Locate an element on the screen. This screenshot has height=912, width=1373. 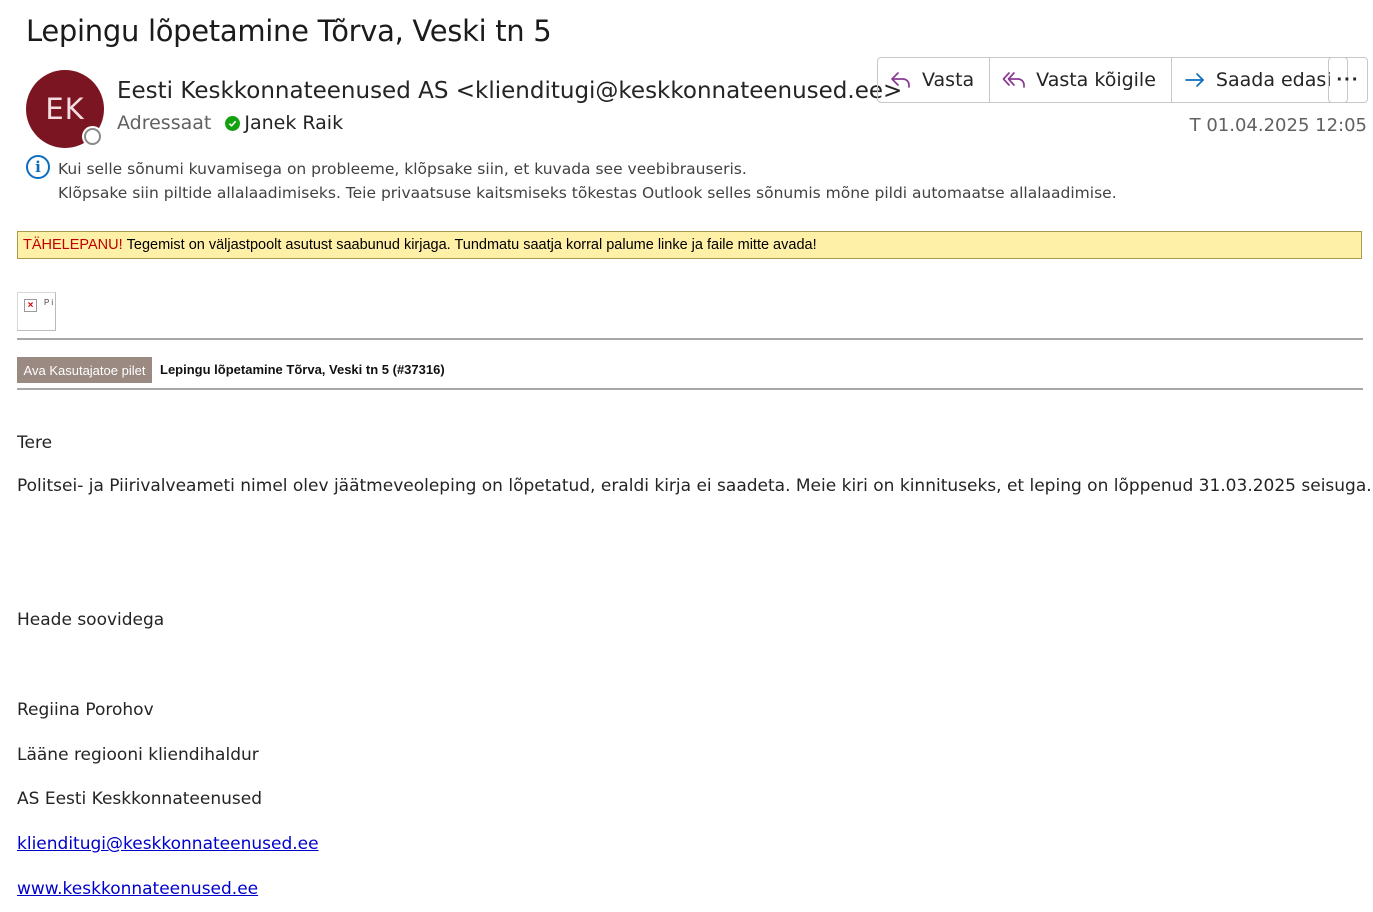
signature-name: Regiina Porohov is located at coordinates (85, 710).